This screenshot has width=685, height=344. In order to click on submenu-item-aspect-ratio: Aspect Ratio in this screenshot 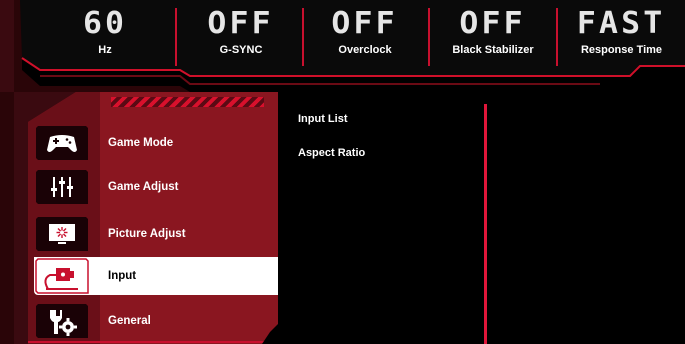, I will do `click(331, 153)`.